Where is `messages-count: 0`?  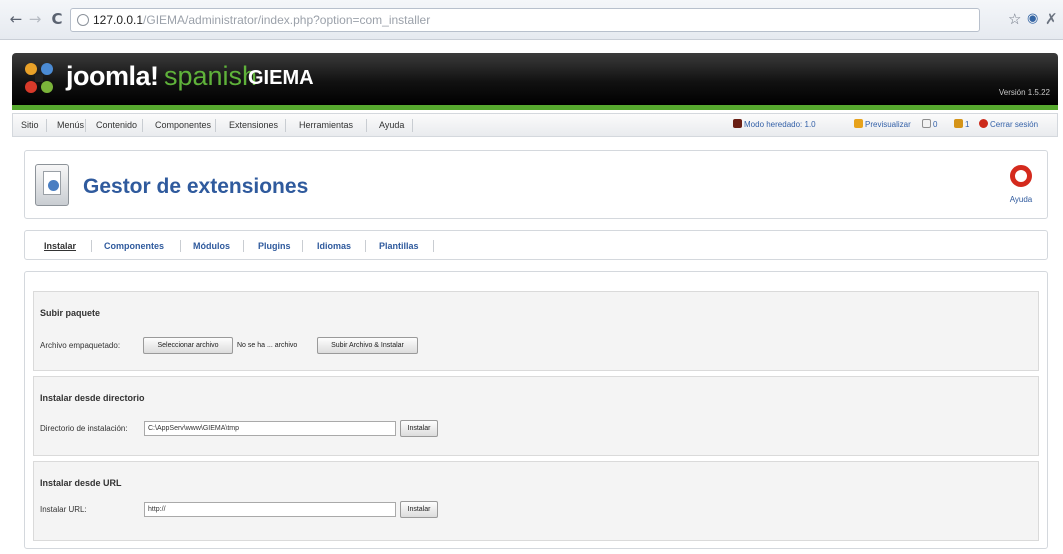
messages-count: 0 is located at coordinates (935, 124).